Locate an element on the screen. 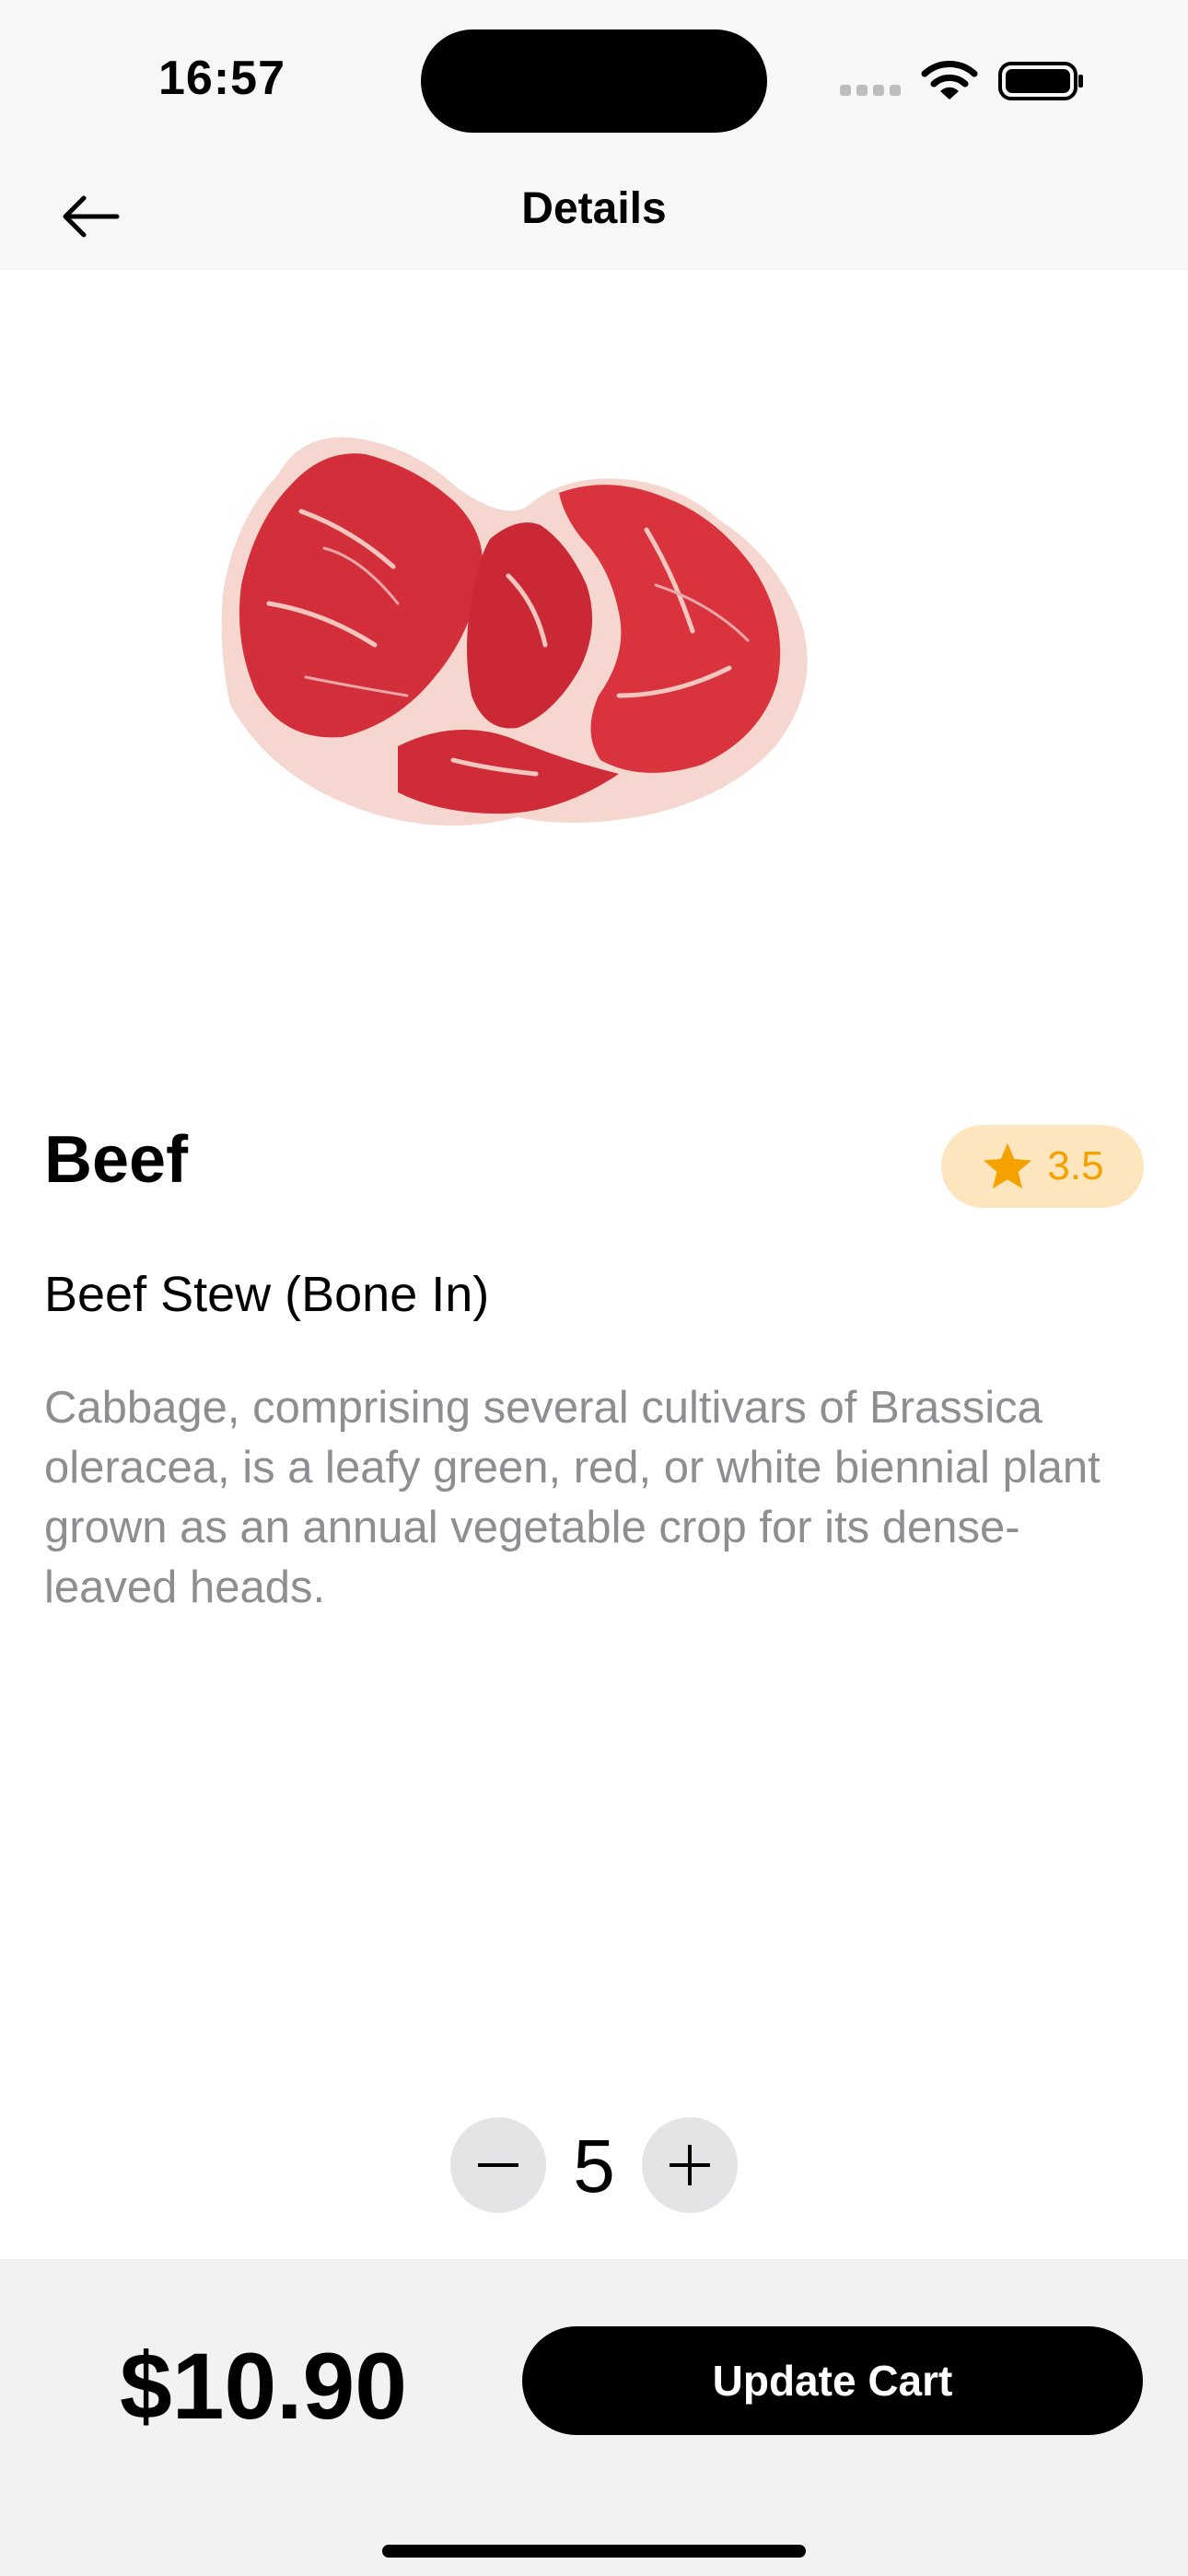 The image size is (1188, 2576). plus-icon is located at coordinates (690, 2165).